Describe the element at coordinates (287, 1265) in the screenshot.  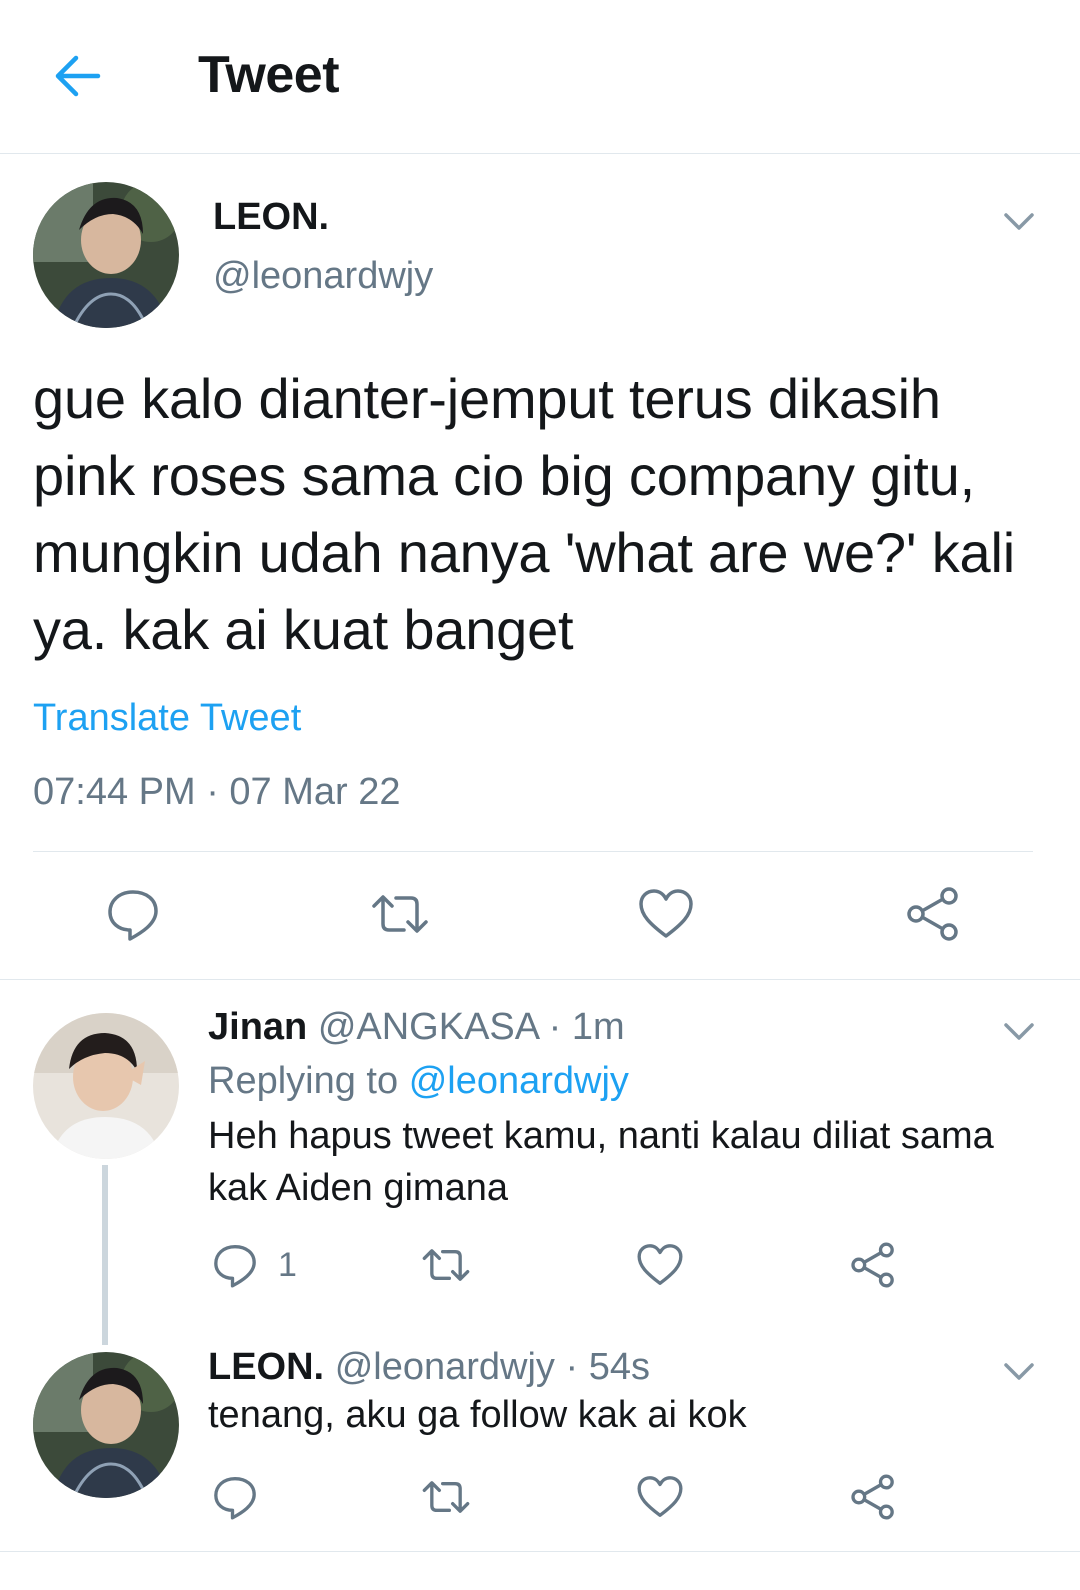
I see `reply-count: 1` at that location.